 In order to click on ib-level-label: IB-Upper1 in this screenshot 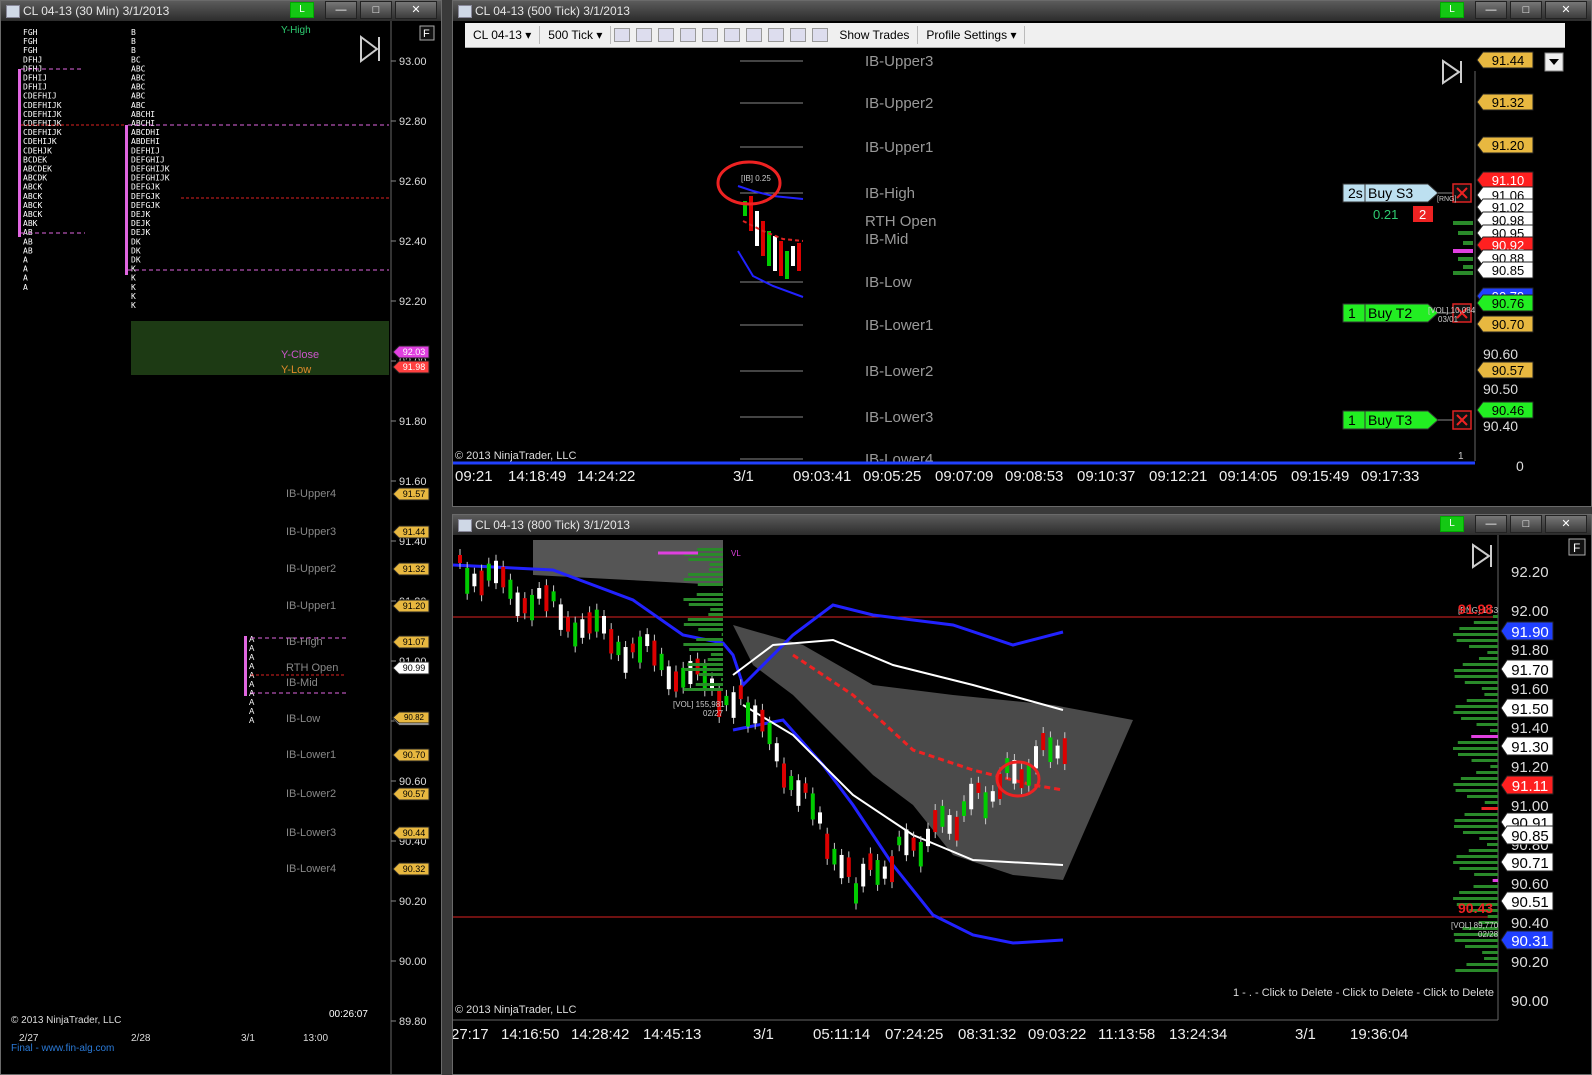, I will do `click(311, 606)`.